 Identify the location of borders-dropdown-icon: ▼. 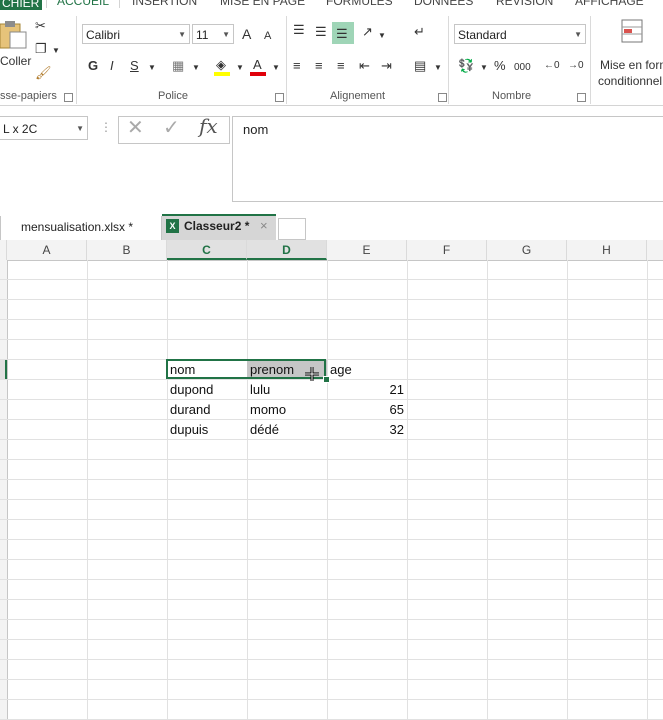
(196, 68).